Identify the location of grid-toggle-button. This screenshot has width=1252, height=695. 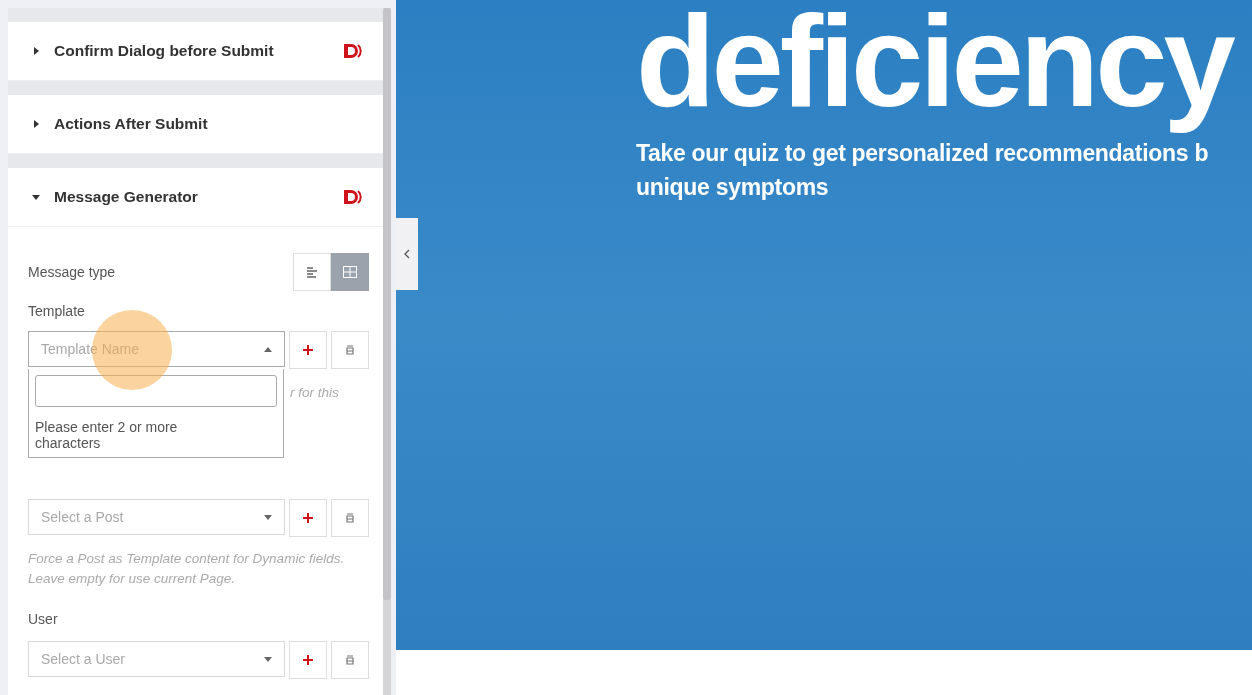
(350, 272).